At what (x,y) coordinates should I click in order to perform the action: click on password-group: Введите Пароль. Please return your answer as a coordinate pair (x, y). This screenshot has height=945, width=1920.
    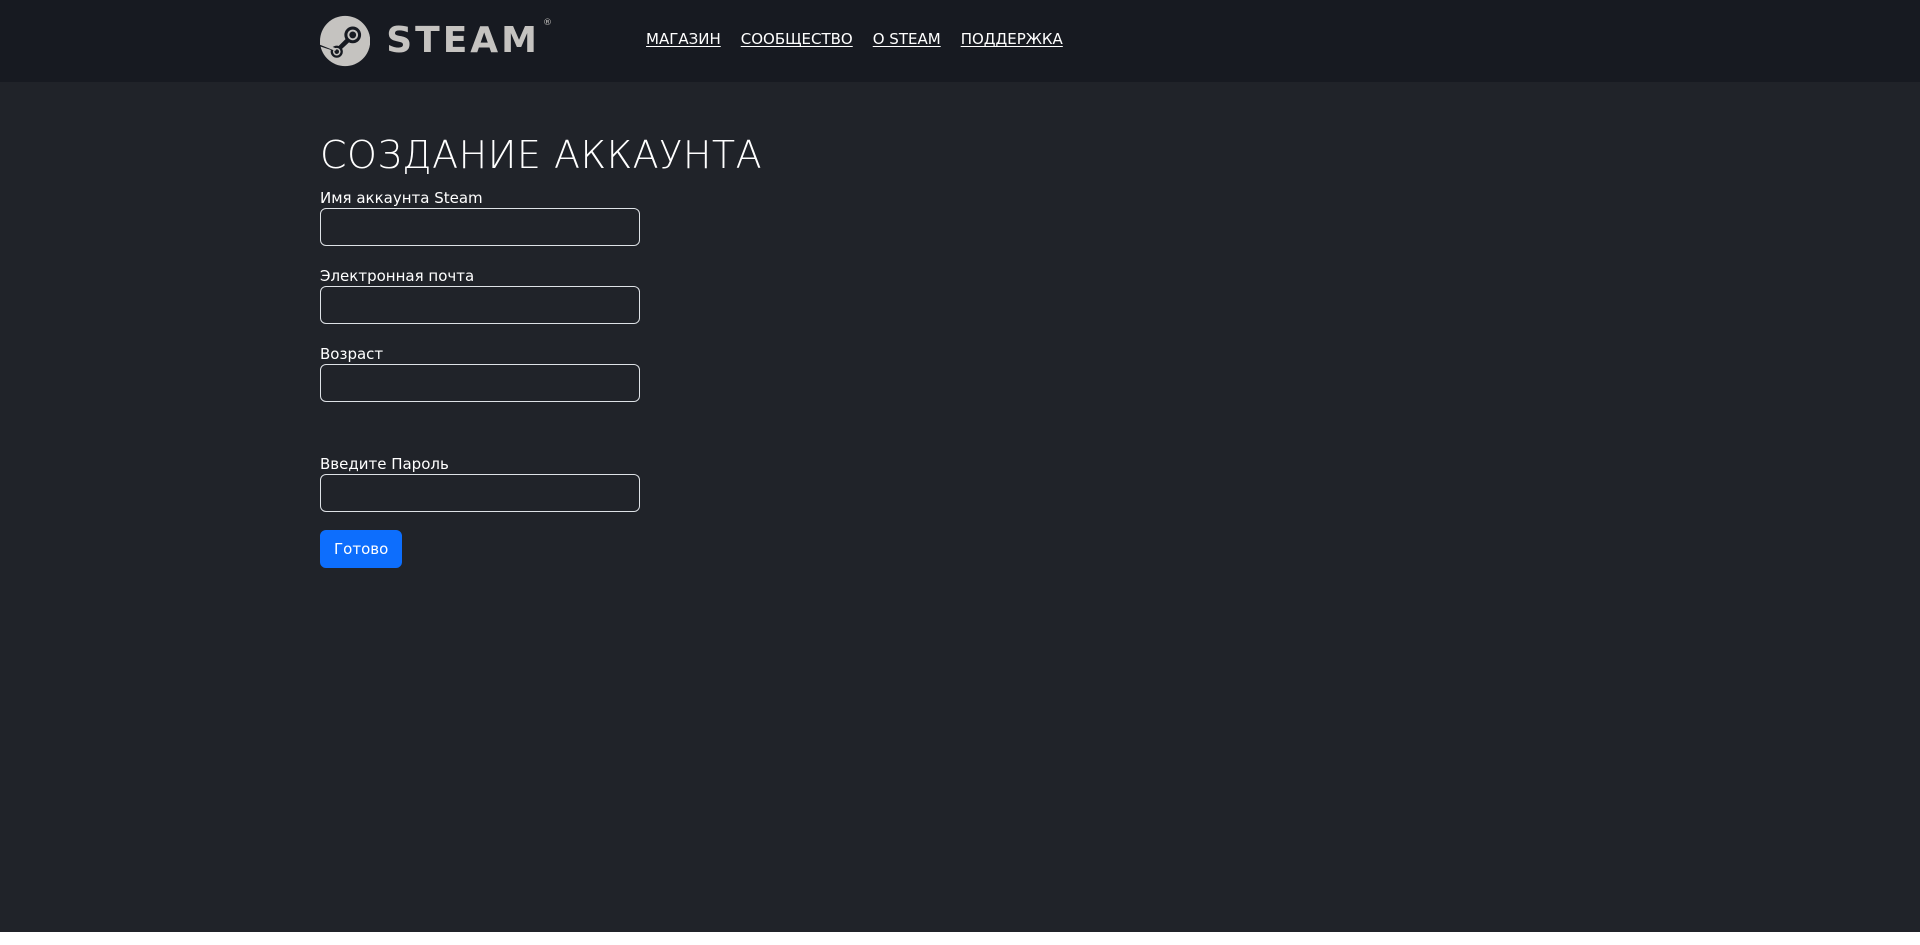
    Looking at the image, I should click on (480, 483).